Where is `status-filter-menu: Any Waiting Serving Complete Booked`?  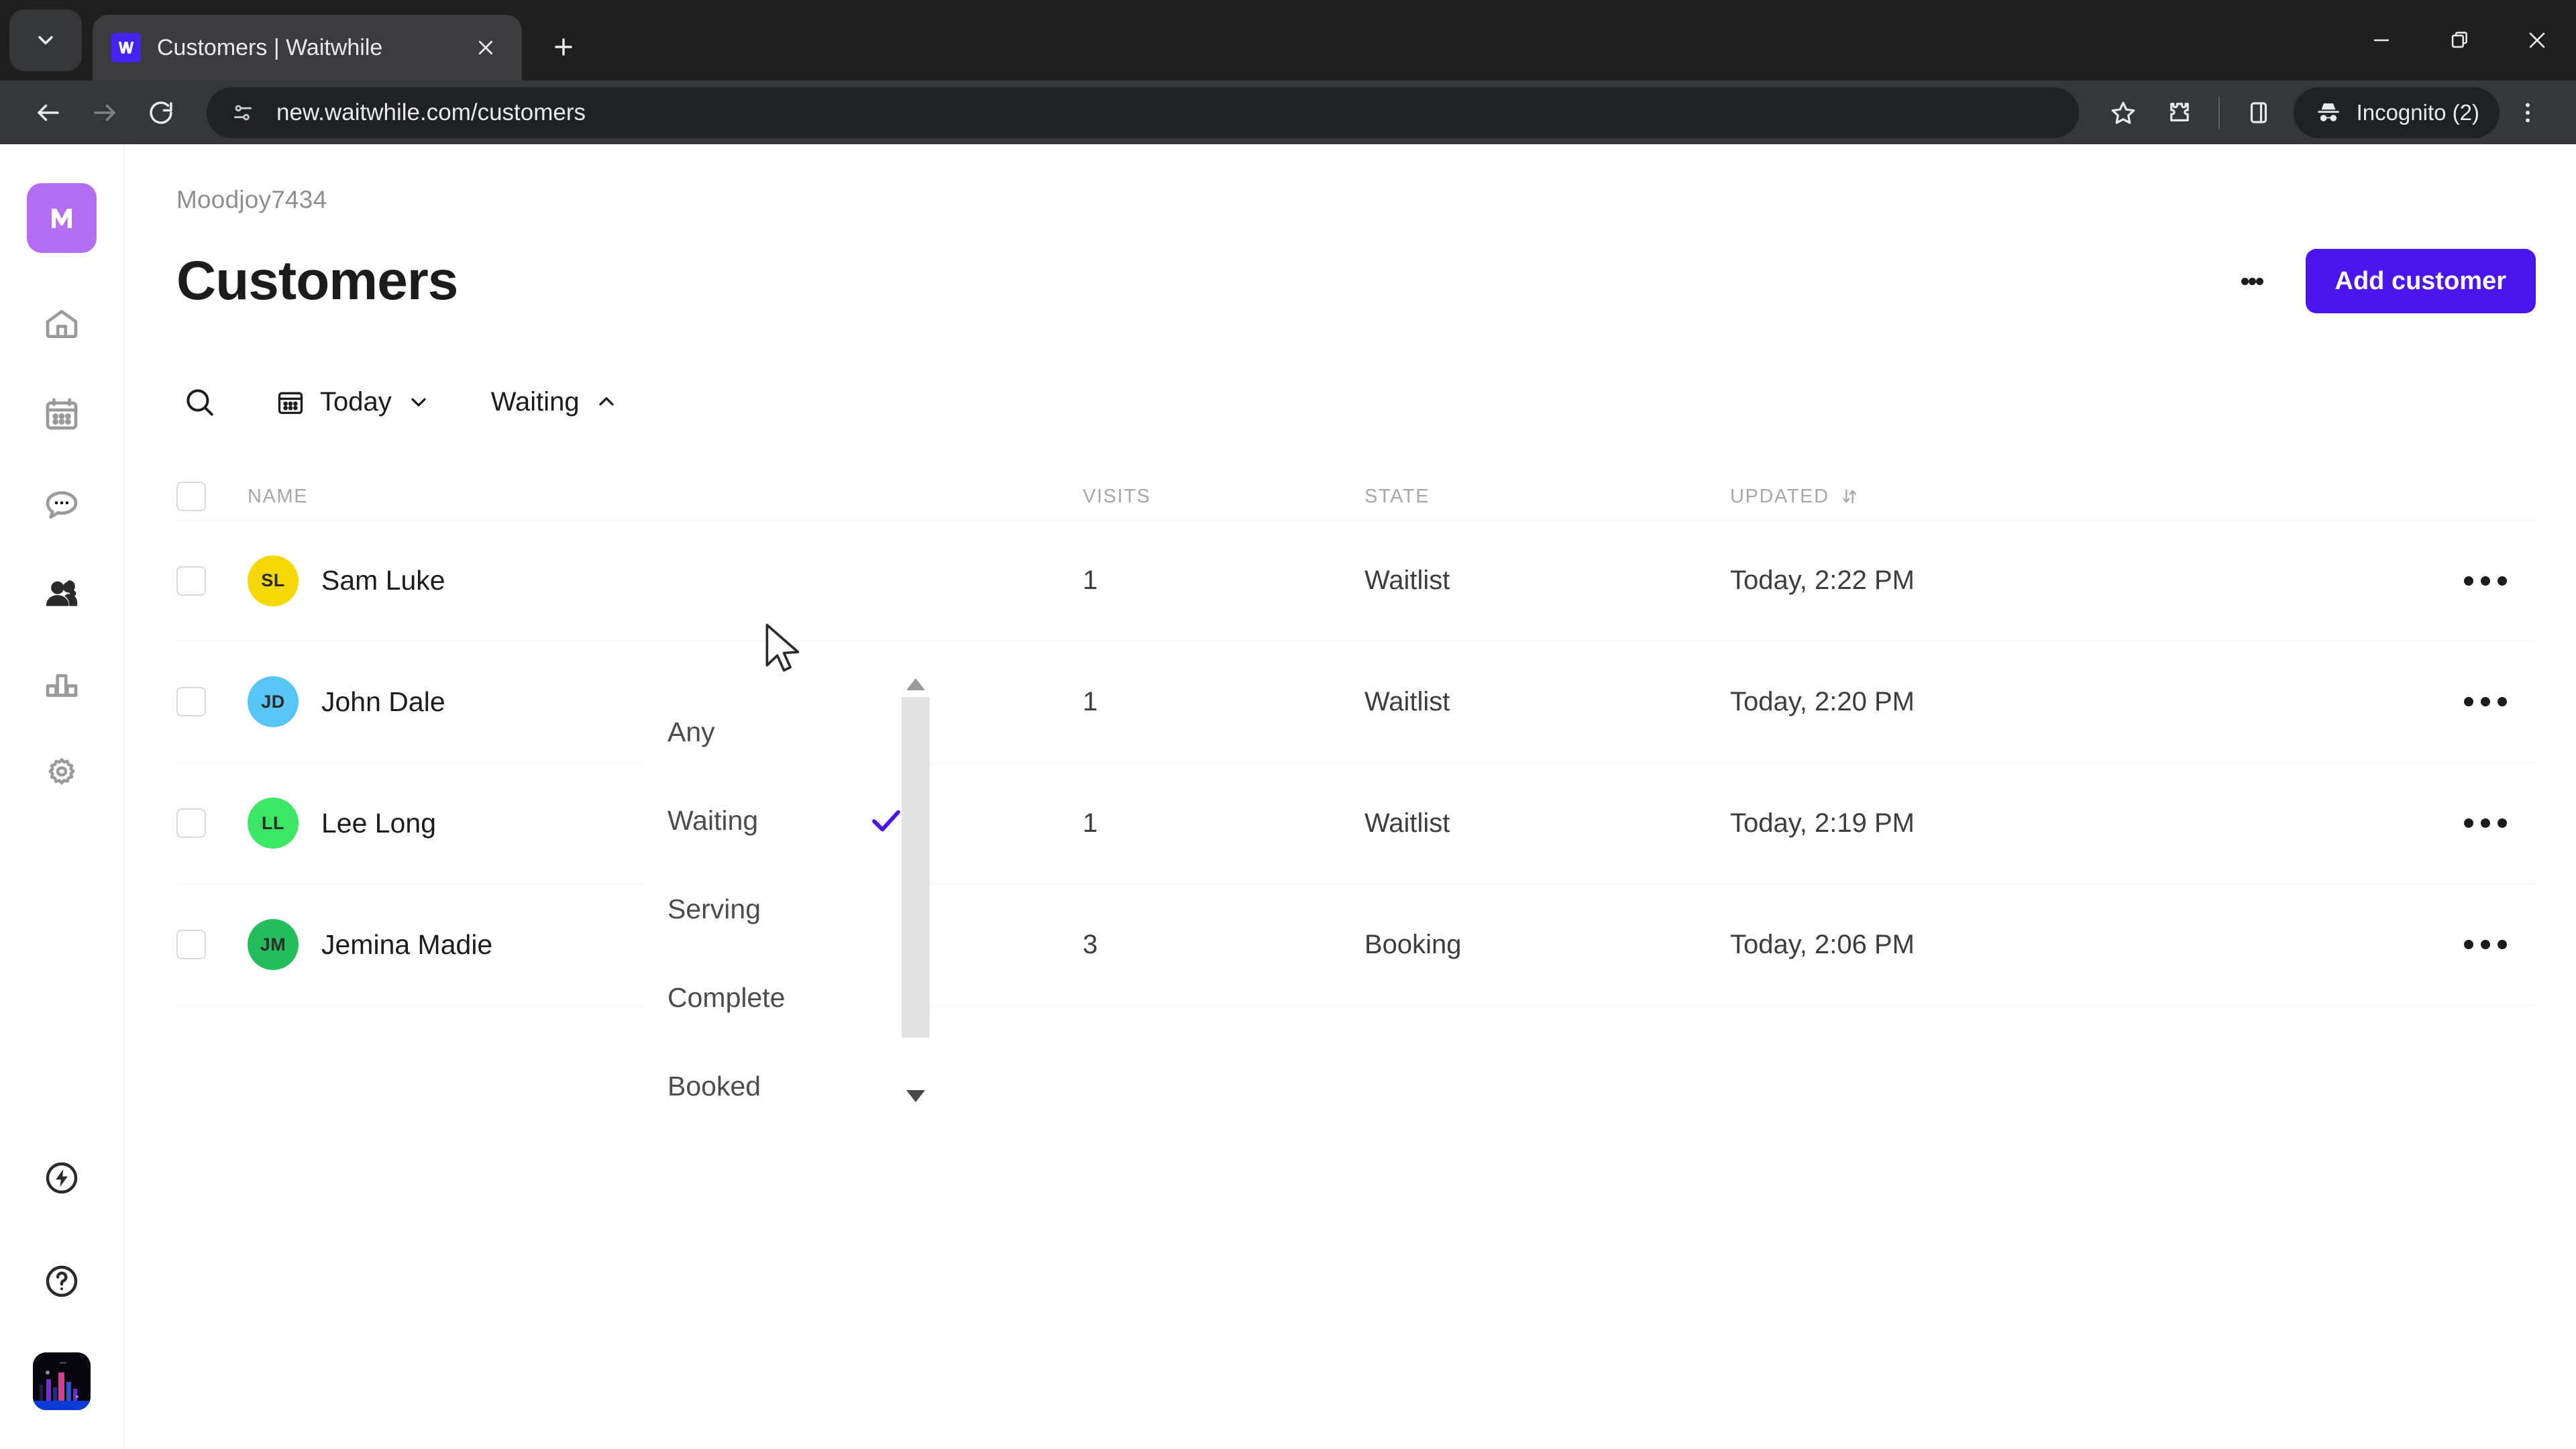
status-filter-menu: Any Waiting Serving Complete Booked is located at coordinates (788, 889).